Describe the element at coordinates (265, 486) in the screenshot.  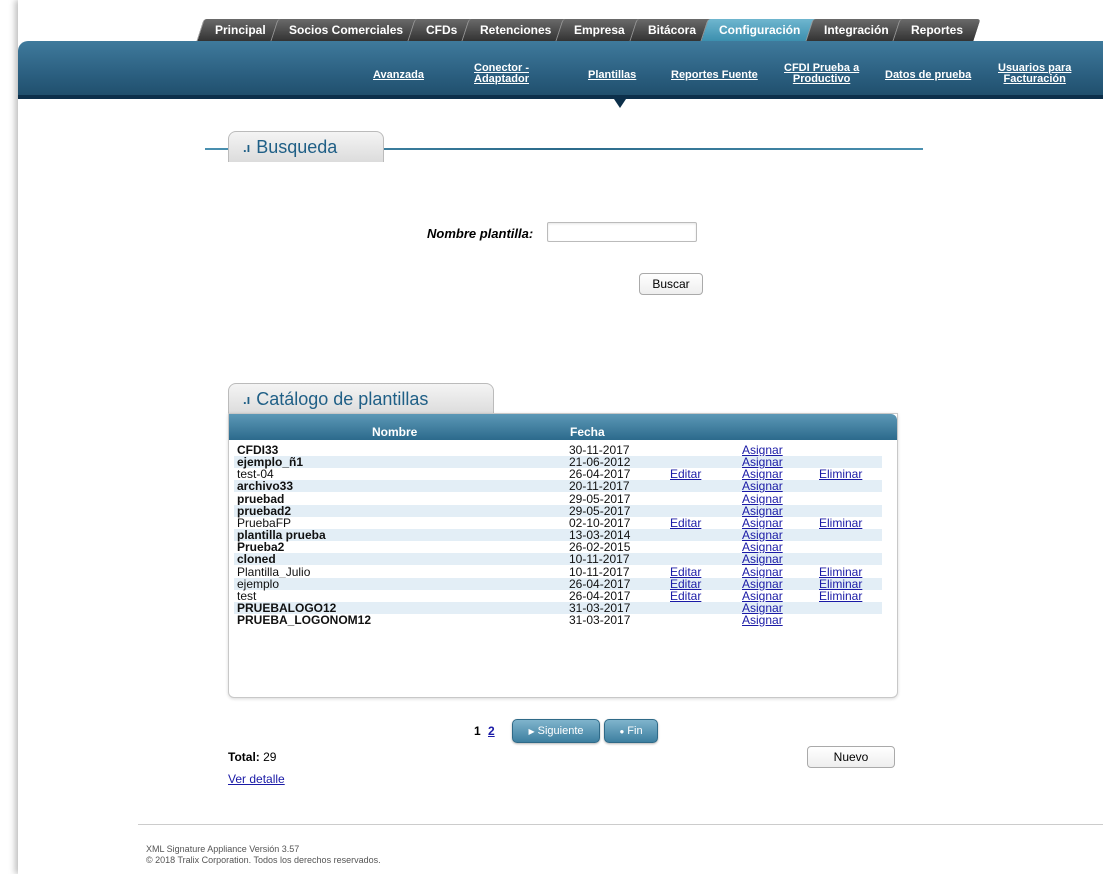
I see `template-name: archivo33` at that location.